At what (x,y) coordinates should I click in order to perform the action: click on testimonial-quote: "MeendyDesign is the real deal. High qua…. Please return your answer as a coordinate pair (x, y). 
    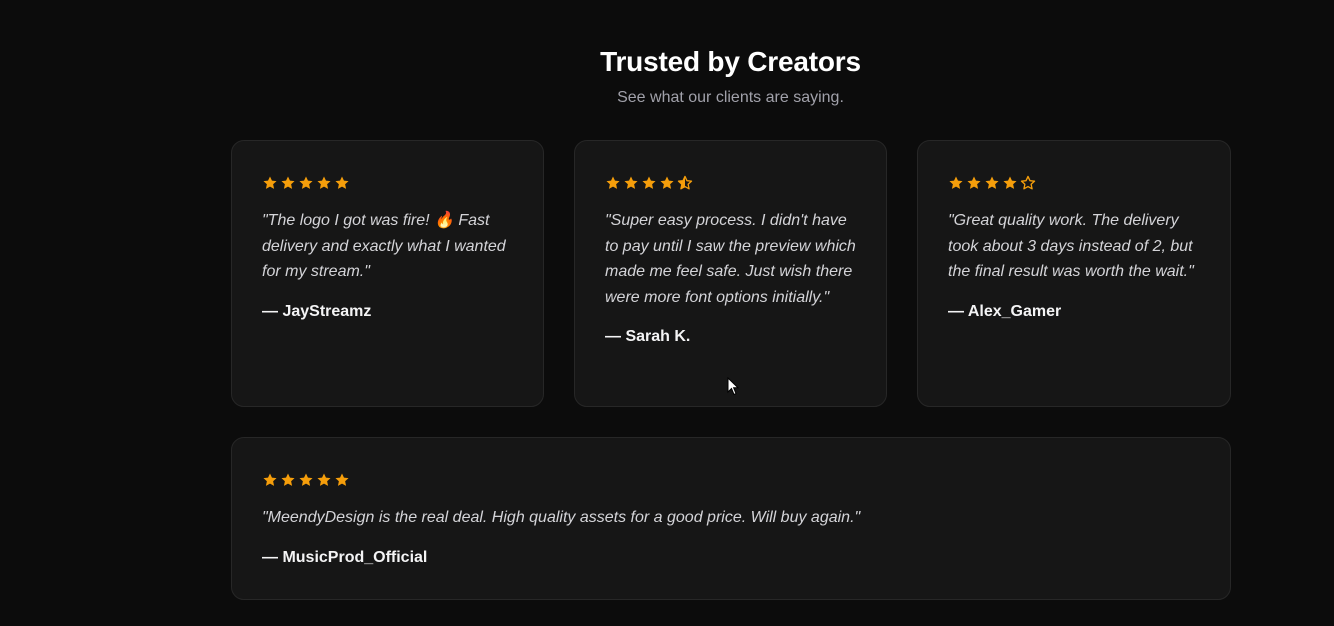
    Looking at the image, I should click on (561, 517).